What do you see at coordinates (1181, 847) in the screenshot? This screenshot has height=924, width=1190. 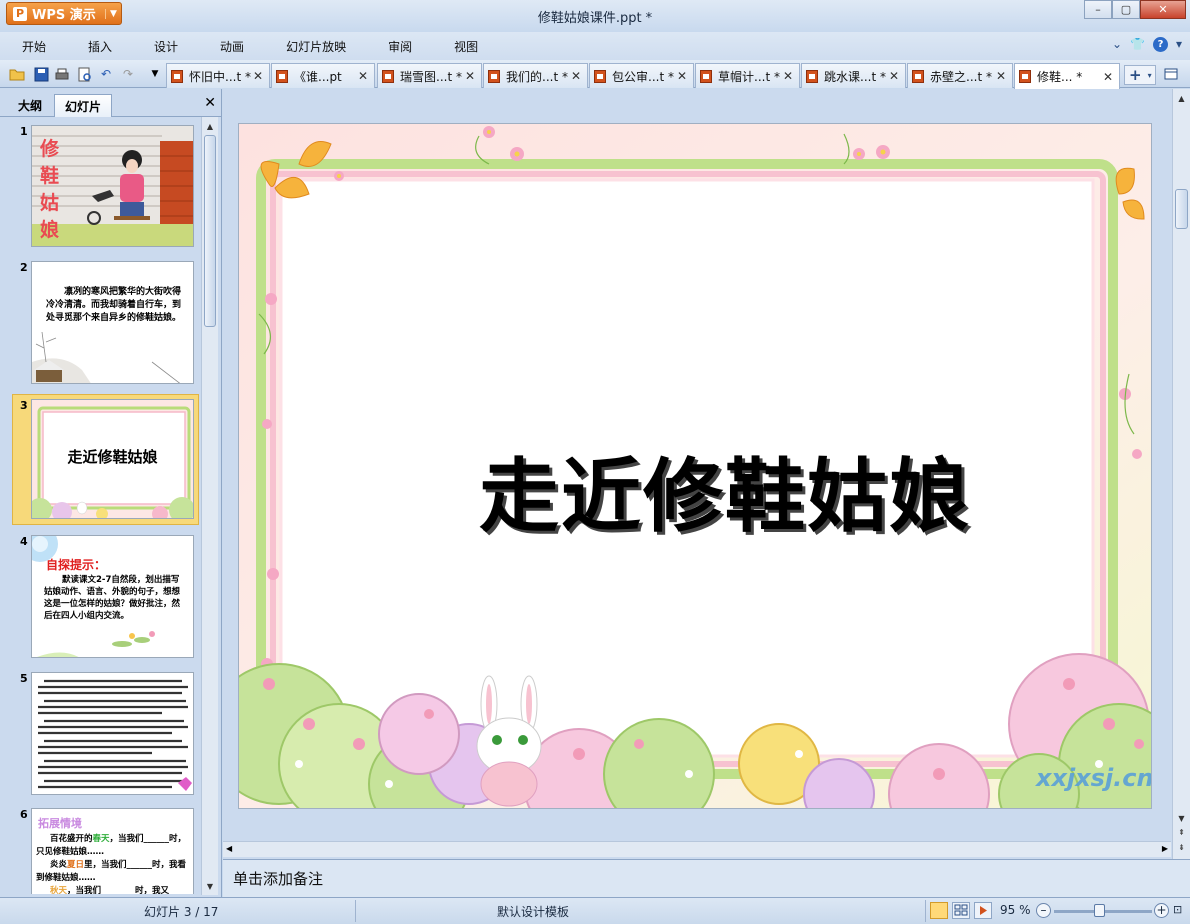 I see `next-slide-icon: ⇟` at bounding box center [1181, 847].